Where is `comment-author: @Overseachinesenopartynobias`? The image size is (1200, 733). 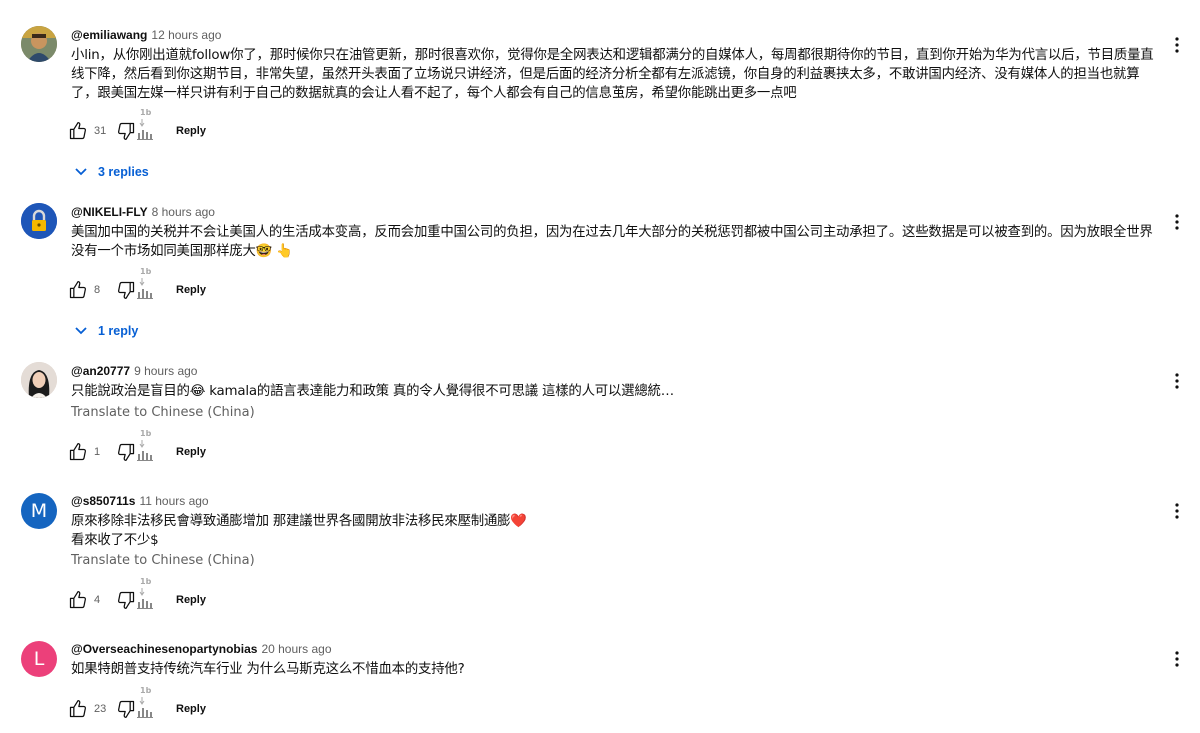
comment-author: @Overseachinesenopartynobias is located at coordinates (164, 649).